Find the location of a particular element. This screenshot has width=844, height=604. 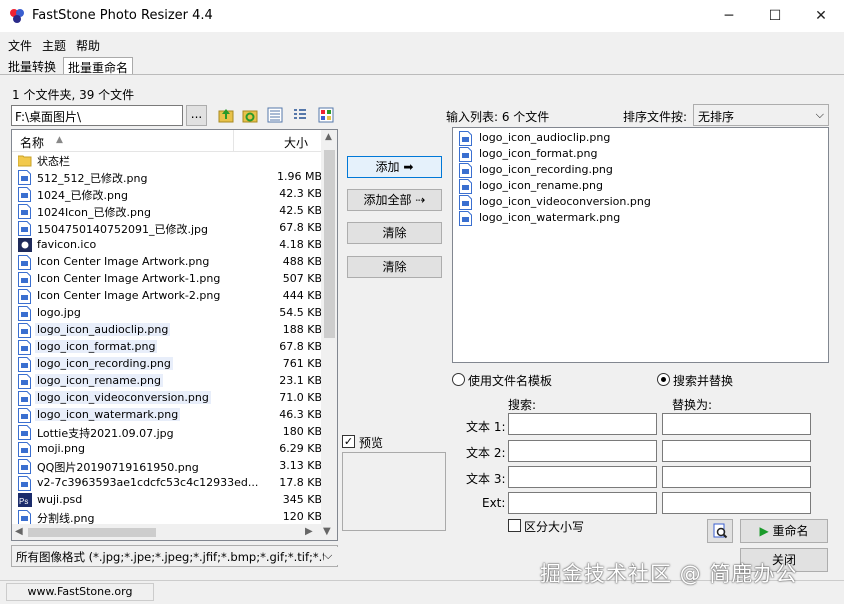

case-sensitive-label: 区分大小写 is located at coordinates (554, 527).